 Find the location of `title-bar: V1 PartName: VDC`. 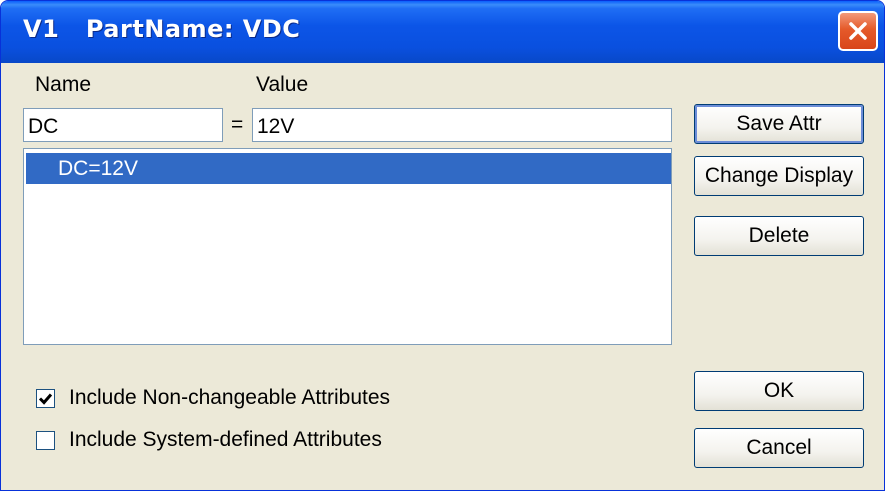

title-bar: V1 PartName: VDC is located at coordinates (442, 32).